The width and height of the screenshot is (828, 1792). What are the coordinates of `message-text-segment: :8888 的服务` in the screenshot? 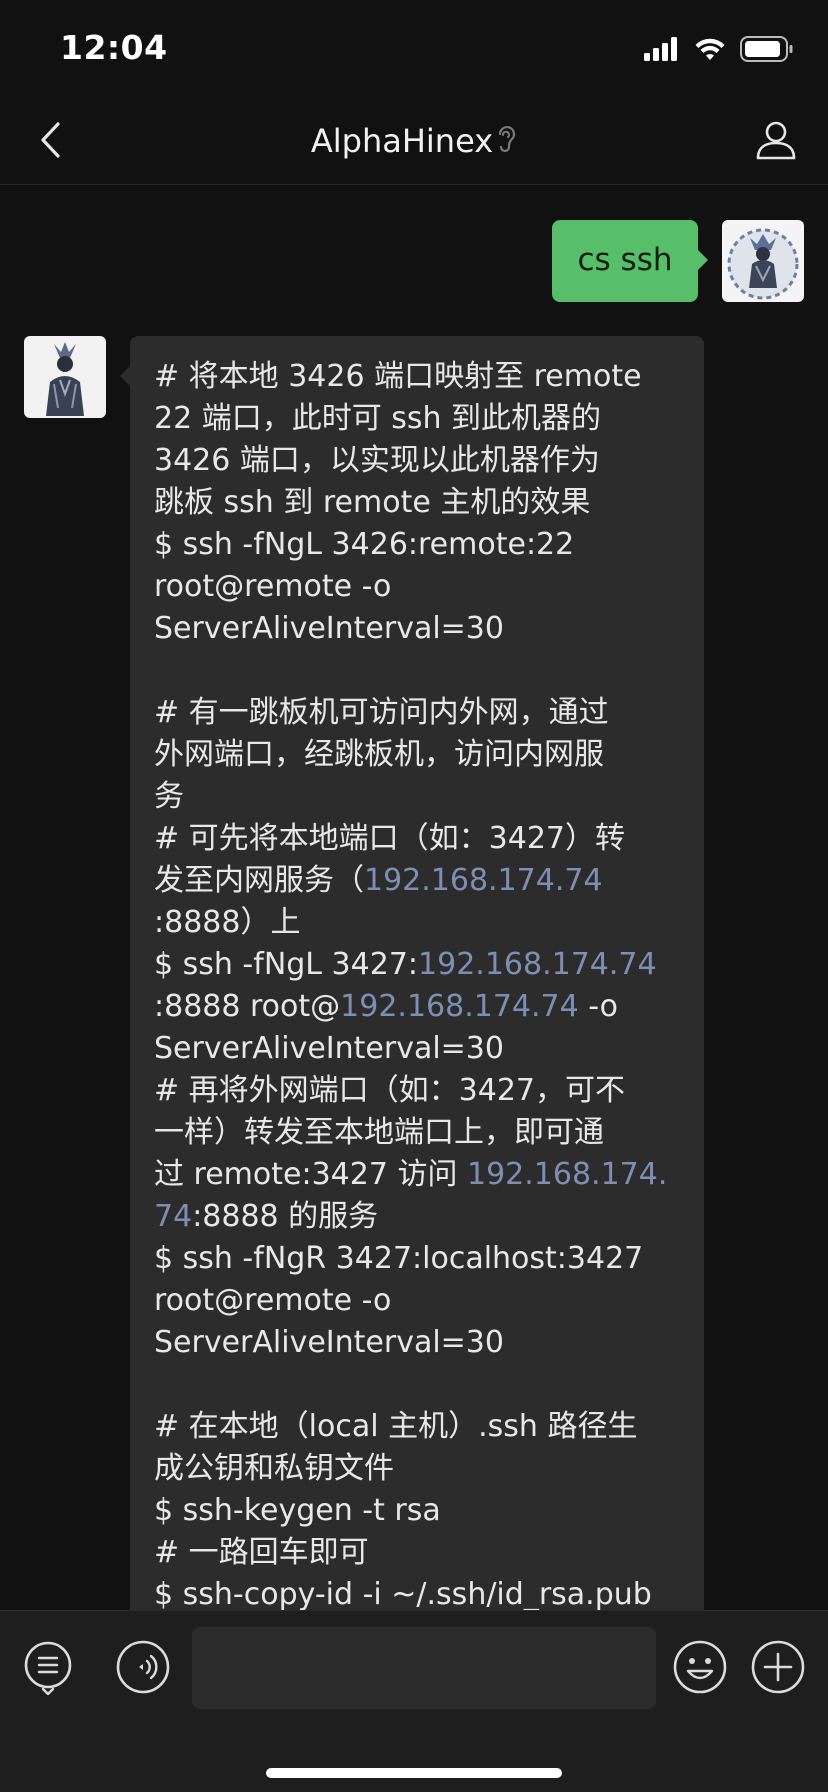 It's located at (285, 1216).